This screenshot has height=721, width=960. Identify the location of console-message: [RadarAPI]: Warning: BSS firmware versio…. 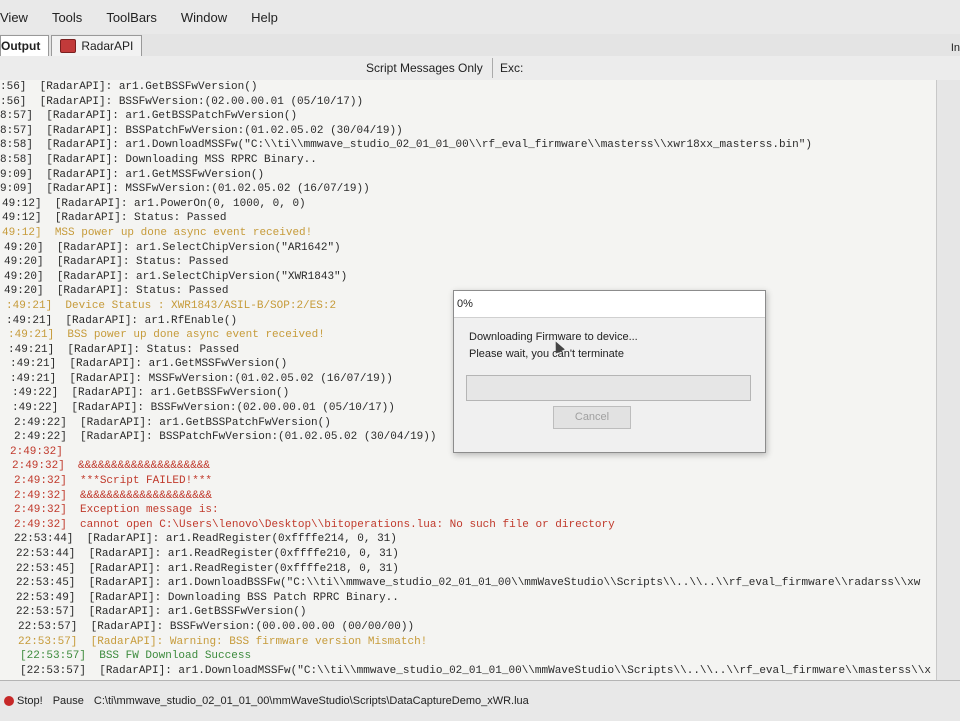
(259, 641).